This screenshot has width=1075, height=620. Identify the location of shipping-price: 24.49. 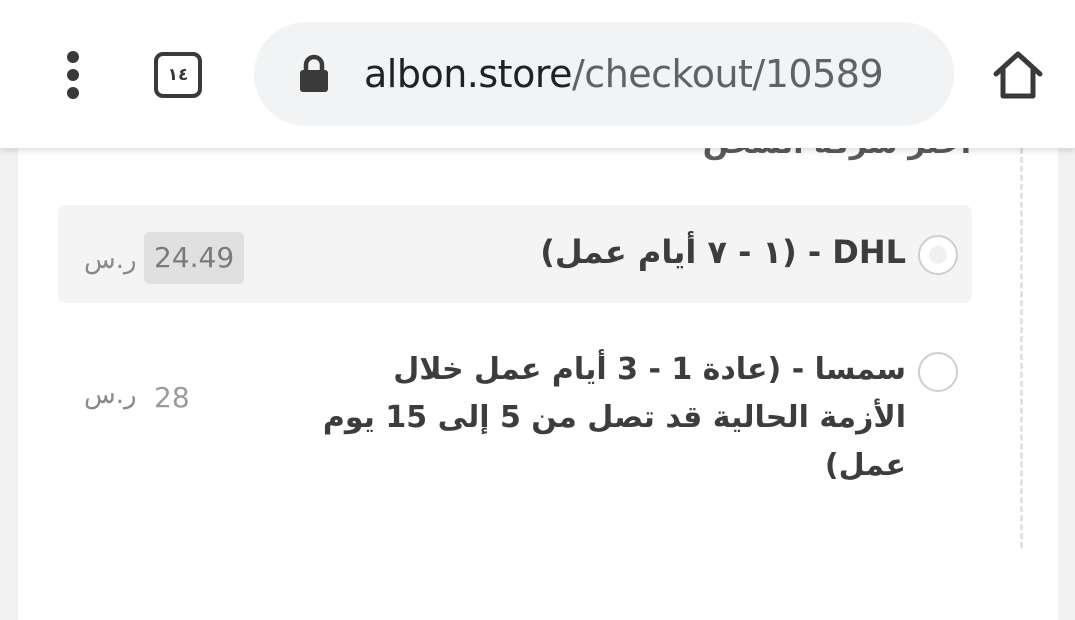
(194, 258).